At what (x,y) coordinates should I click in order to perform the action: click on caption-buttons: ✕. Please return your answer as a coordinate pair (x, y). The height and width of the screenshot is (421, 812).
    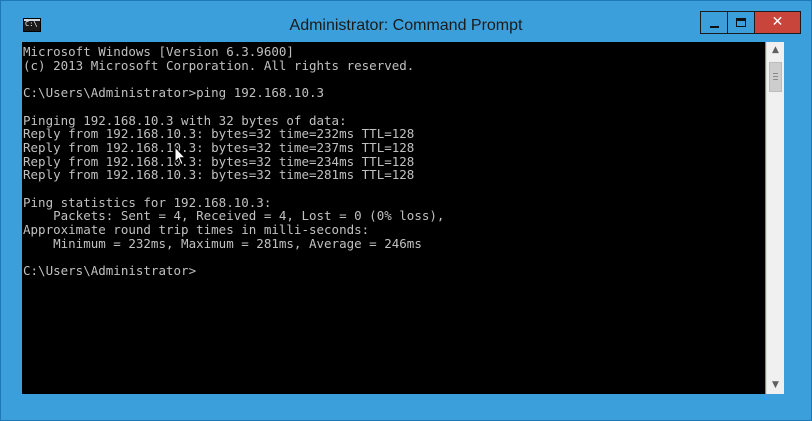
    Looking at the image, I should click on (750, 22).